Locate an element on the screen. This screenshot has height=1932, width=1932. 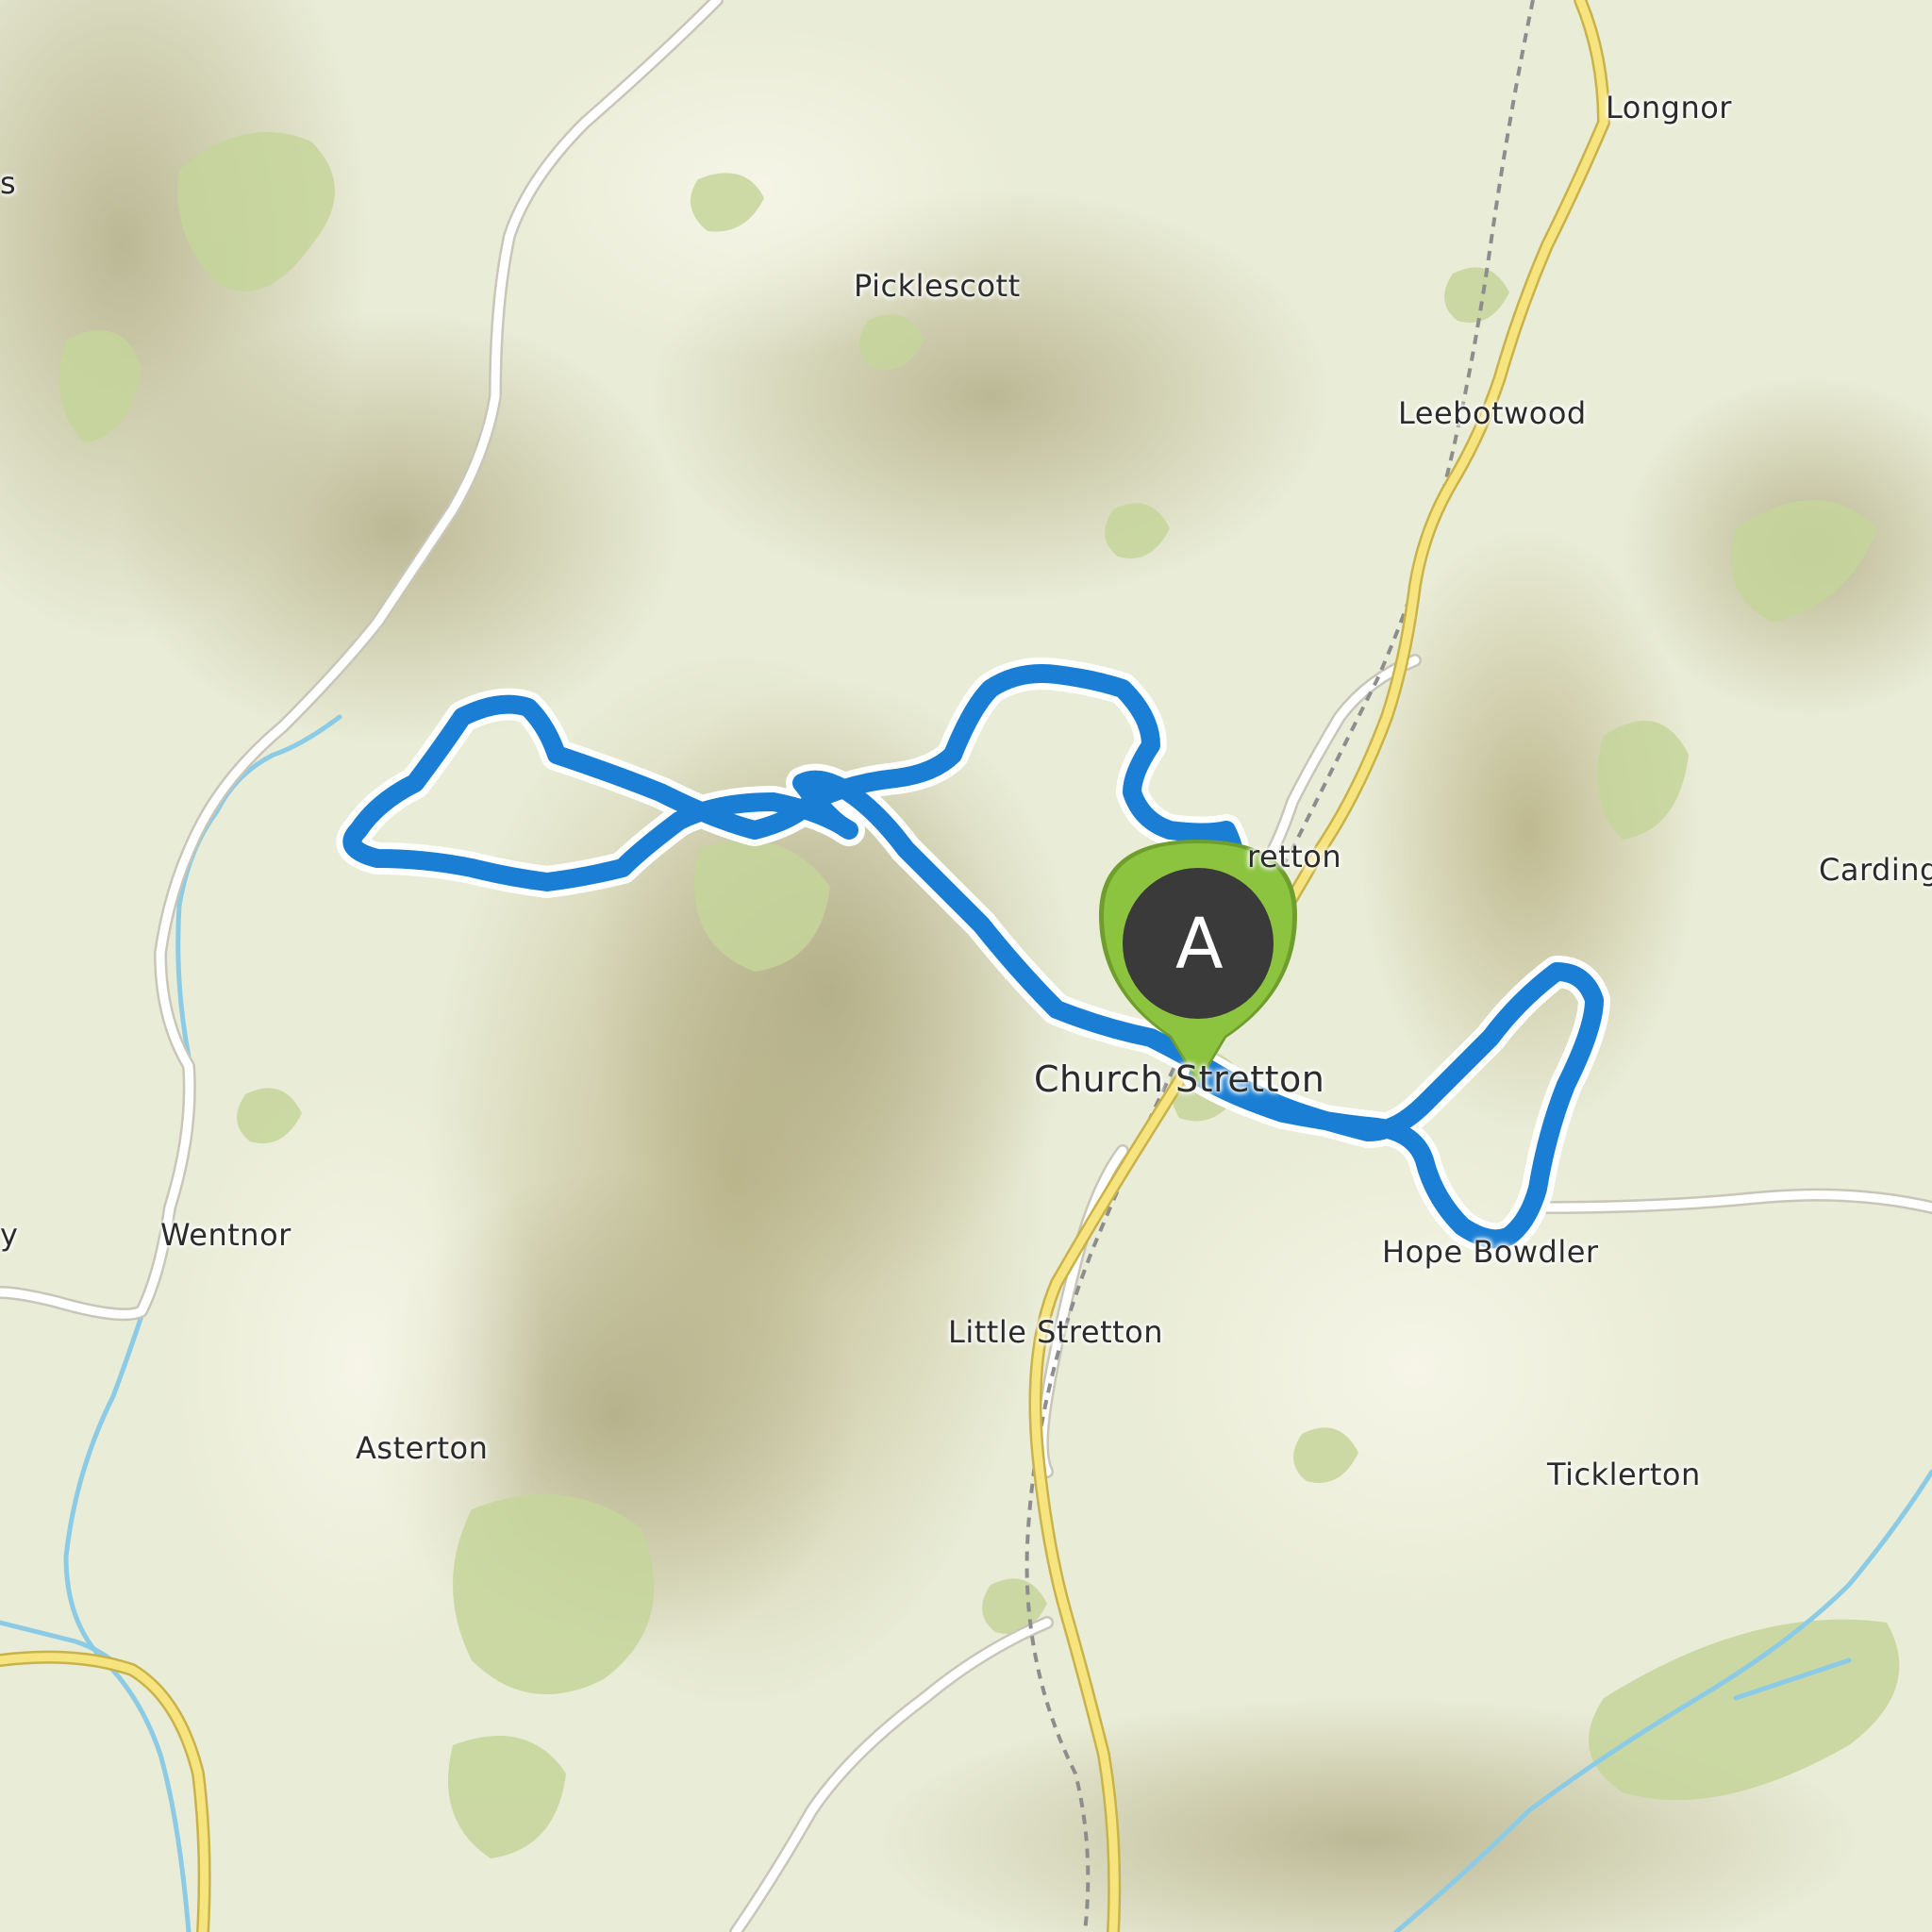
place-label-carding-mill: Carding is located at coordinates (1876, 870).